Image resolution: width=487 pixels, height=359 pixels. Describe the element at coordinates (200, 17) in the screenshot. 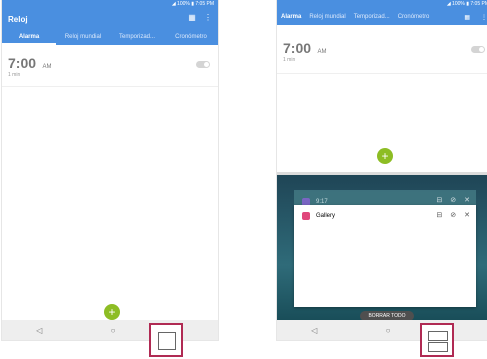

I see `appbar-icons: ▦ ⋮` at that location.